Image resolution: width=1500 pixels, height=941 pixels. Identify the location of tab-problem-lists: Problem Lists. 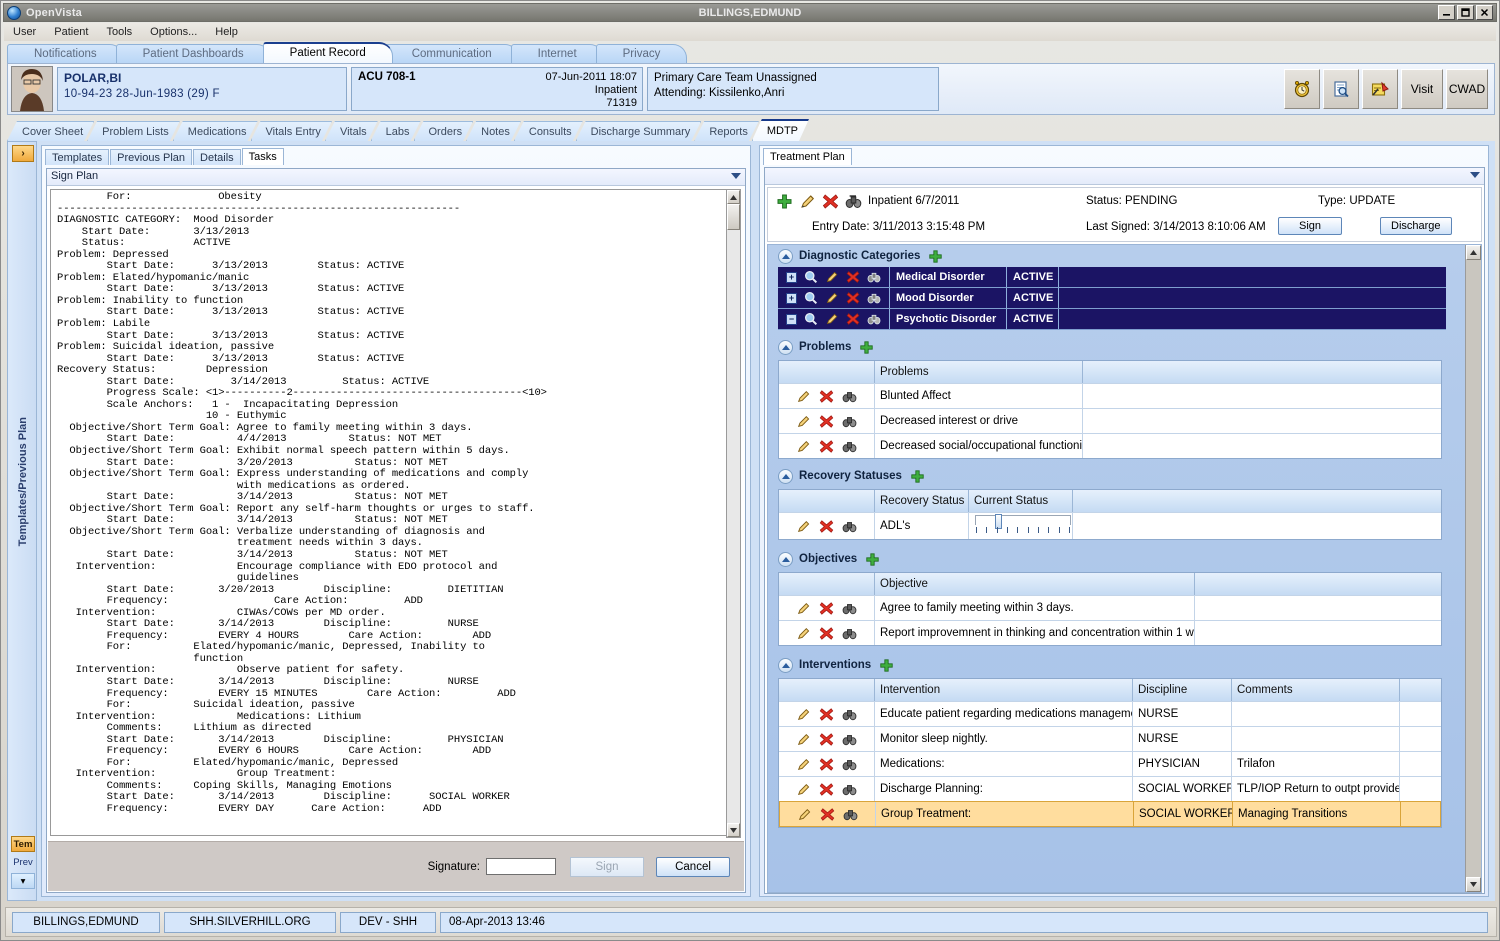
(133, 131).